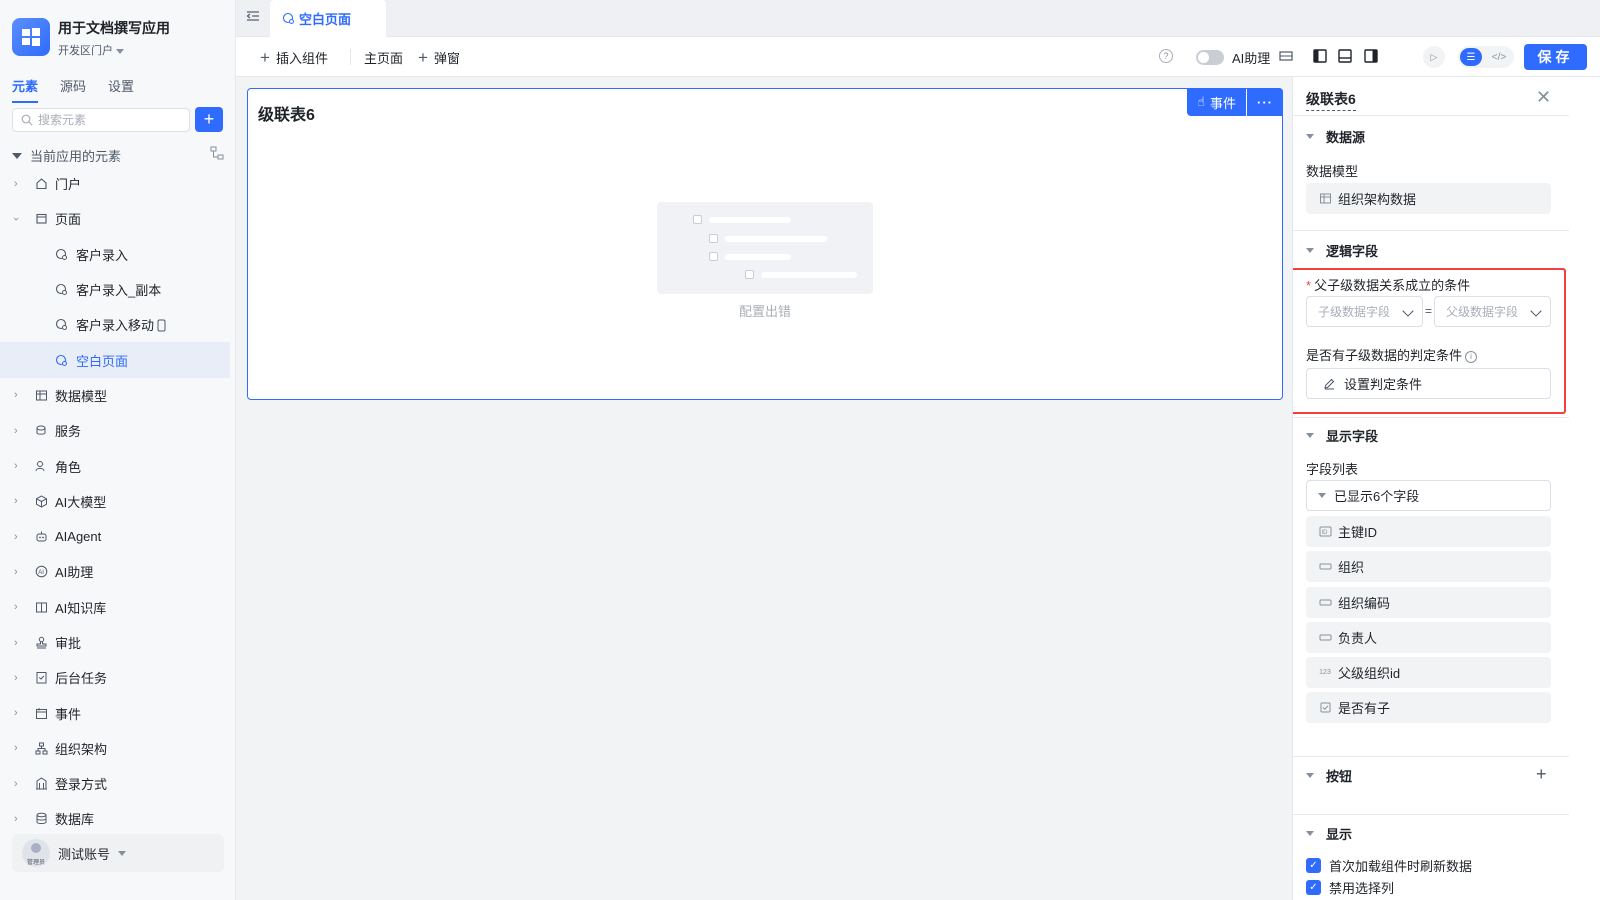  I want to click on chevron-down-icon: ›, so click(16, 219).